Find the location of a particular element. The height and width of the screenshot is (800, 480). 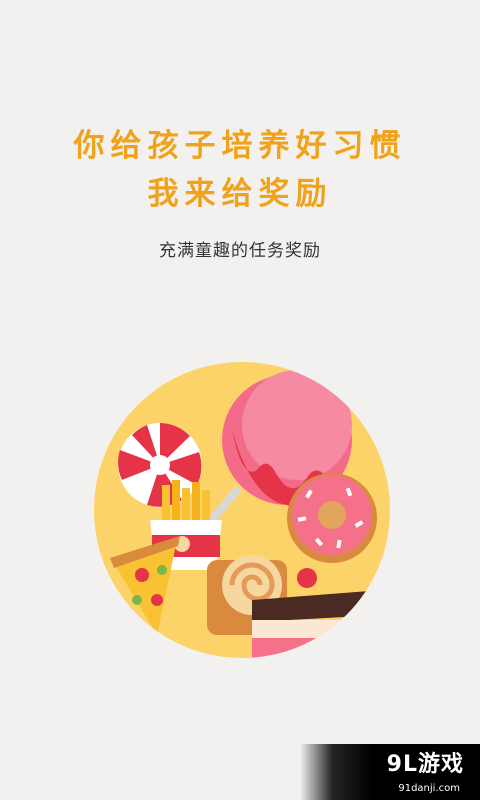

headline-line-2: 我来给奖励 is located at coordinates (240, 194).